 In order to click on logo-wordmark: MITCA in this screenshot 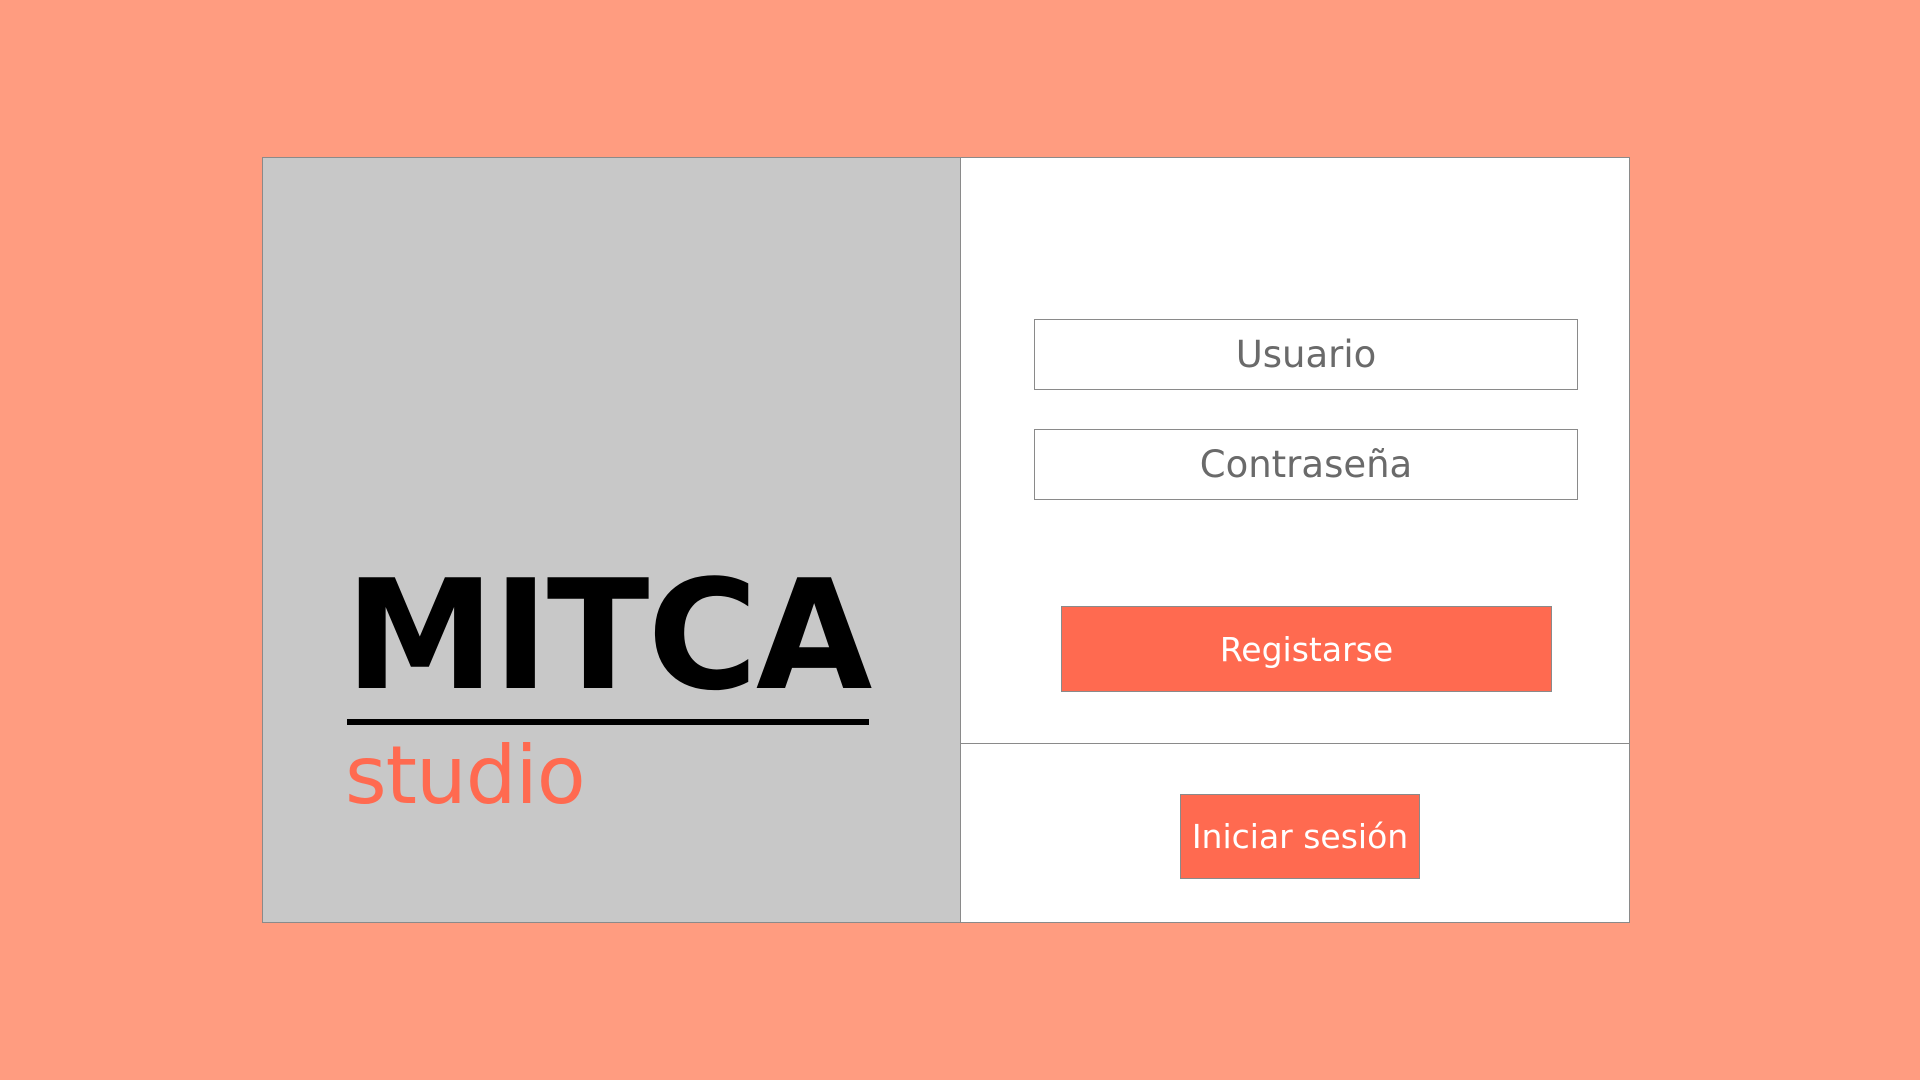, I will do `click(608, 635)`.